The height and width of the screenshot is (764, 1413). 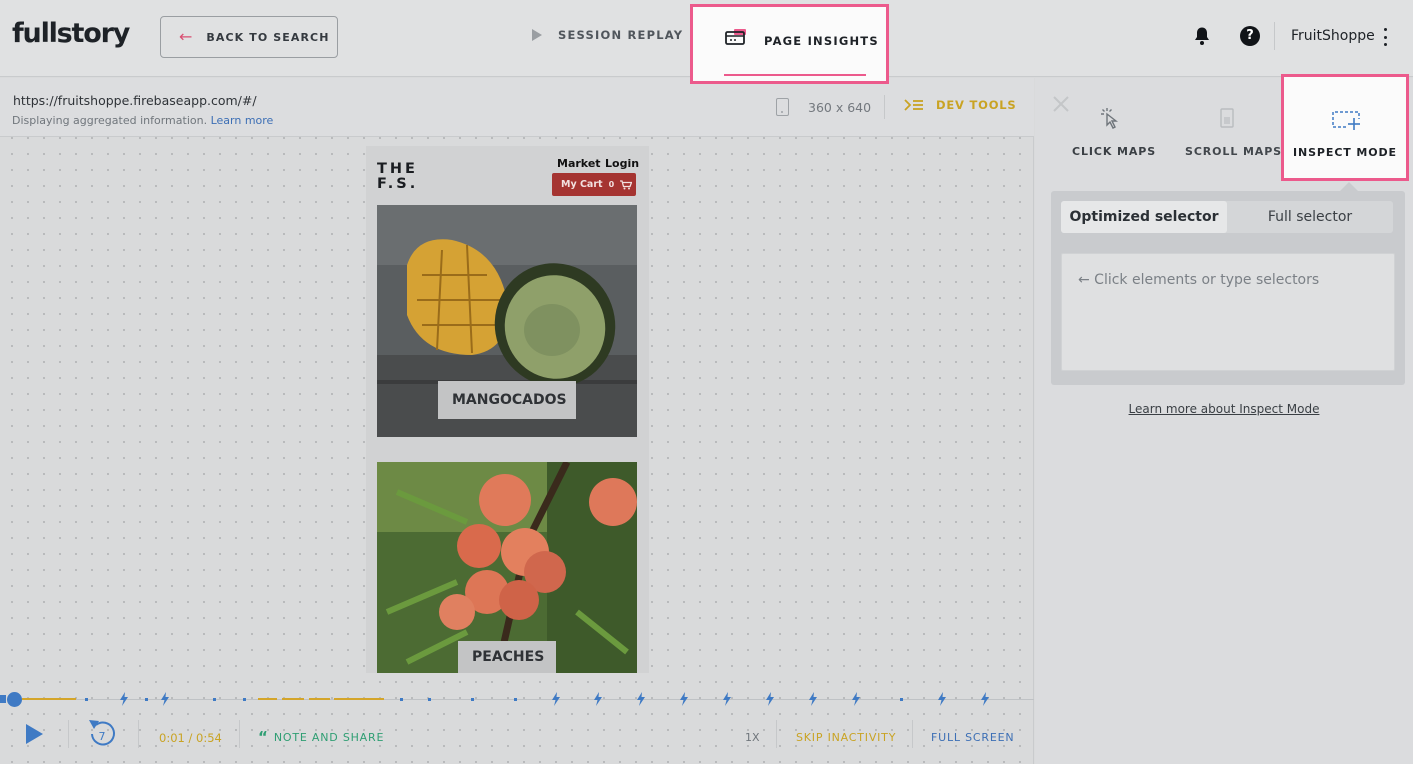 What do you see at coordinates (186, 36) in the screenshot?
I see `arrow-left-icon: ←` at bounding box center [186, 36].